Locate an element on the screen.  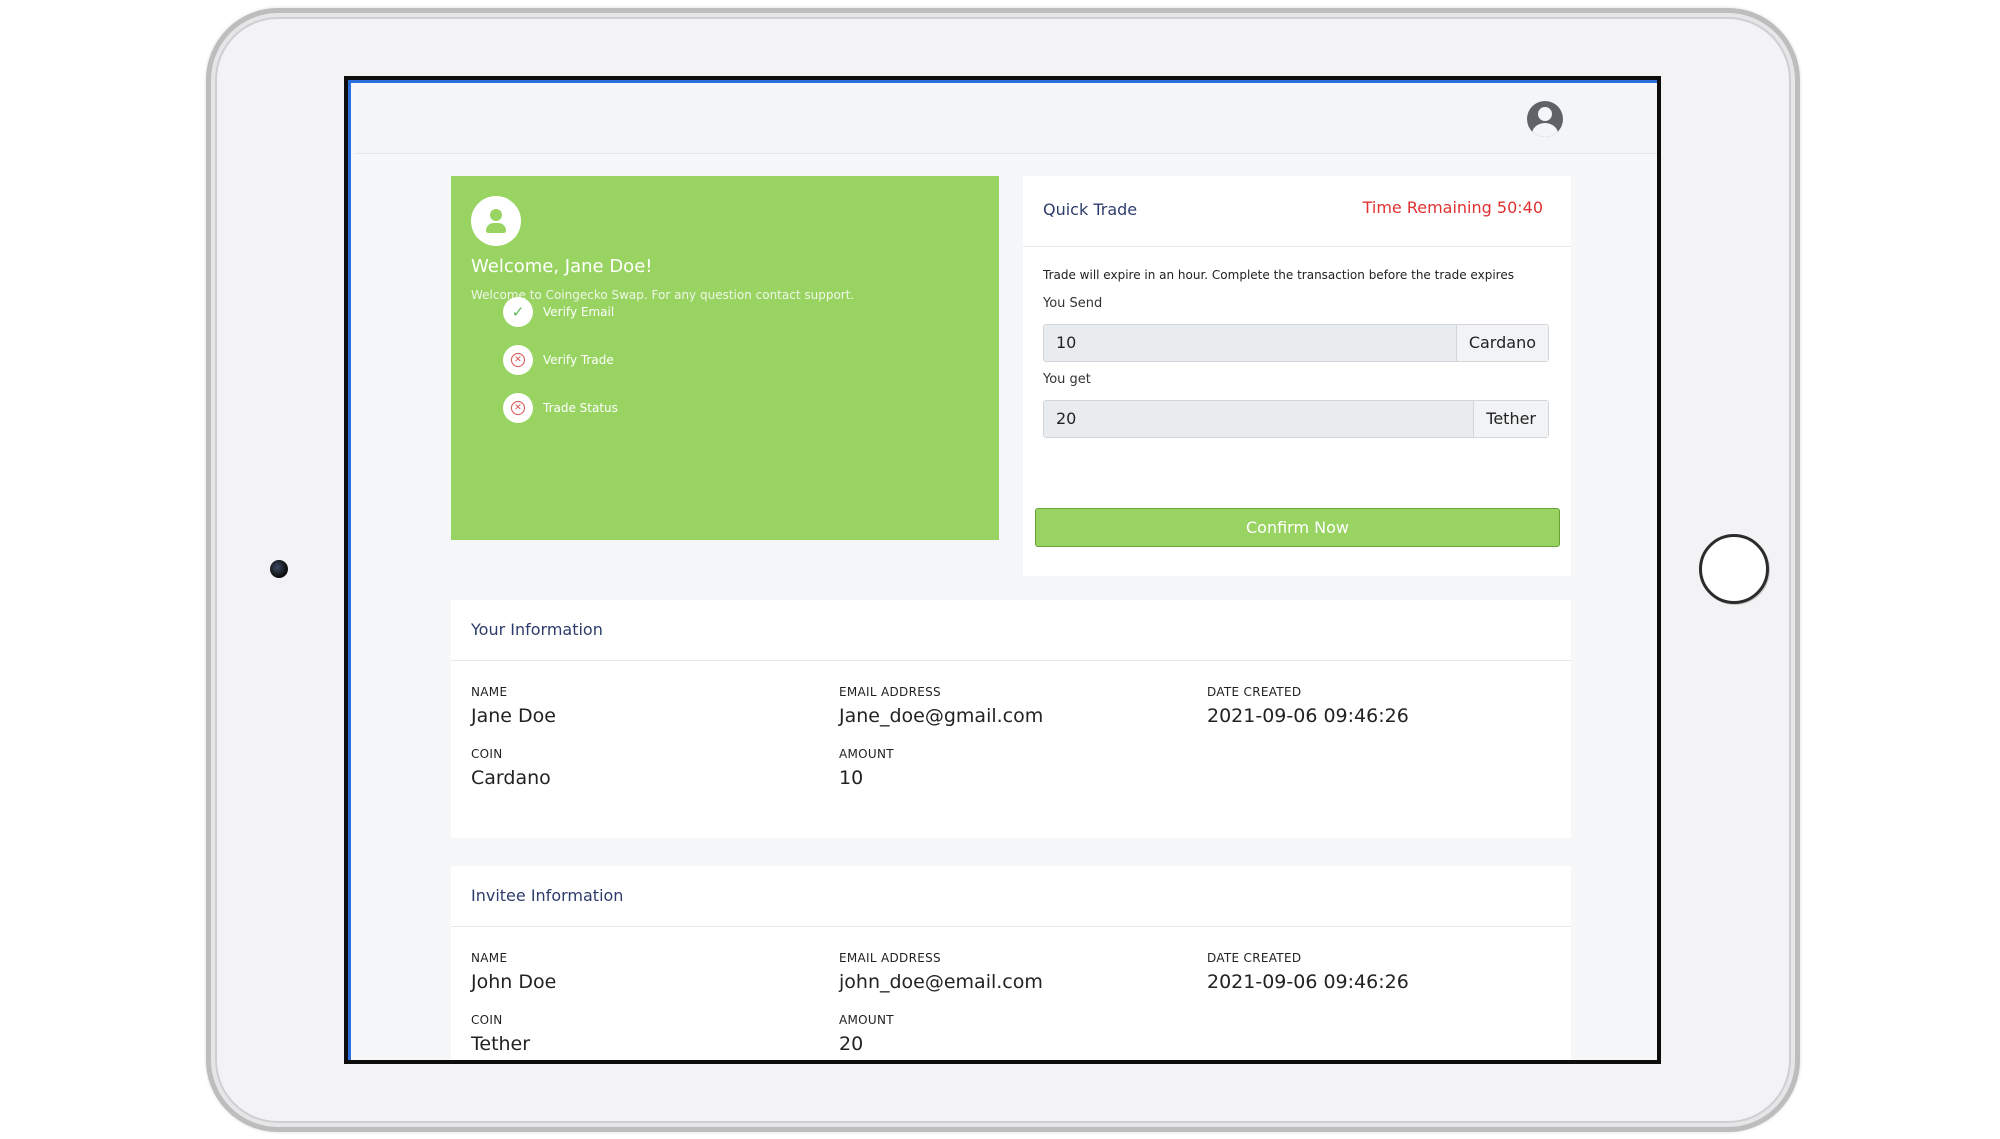
get-amount-input: 20 is located at coordinates (1258, 419).